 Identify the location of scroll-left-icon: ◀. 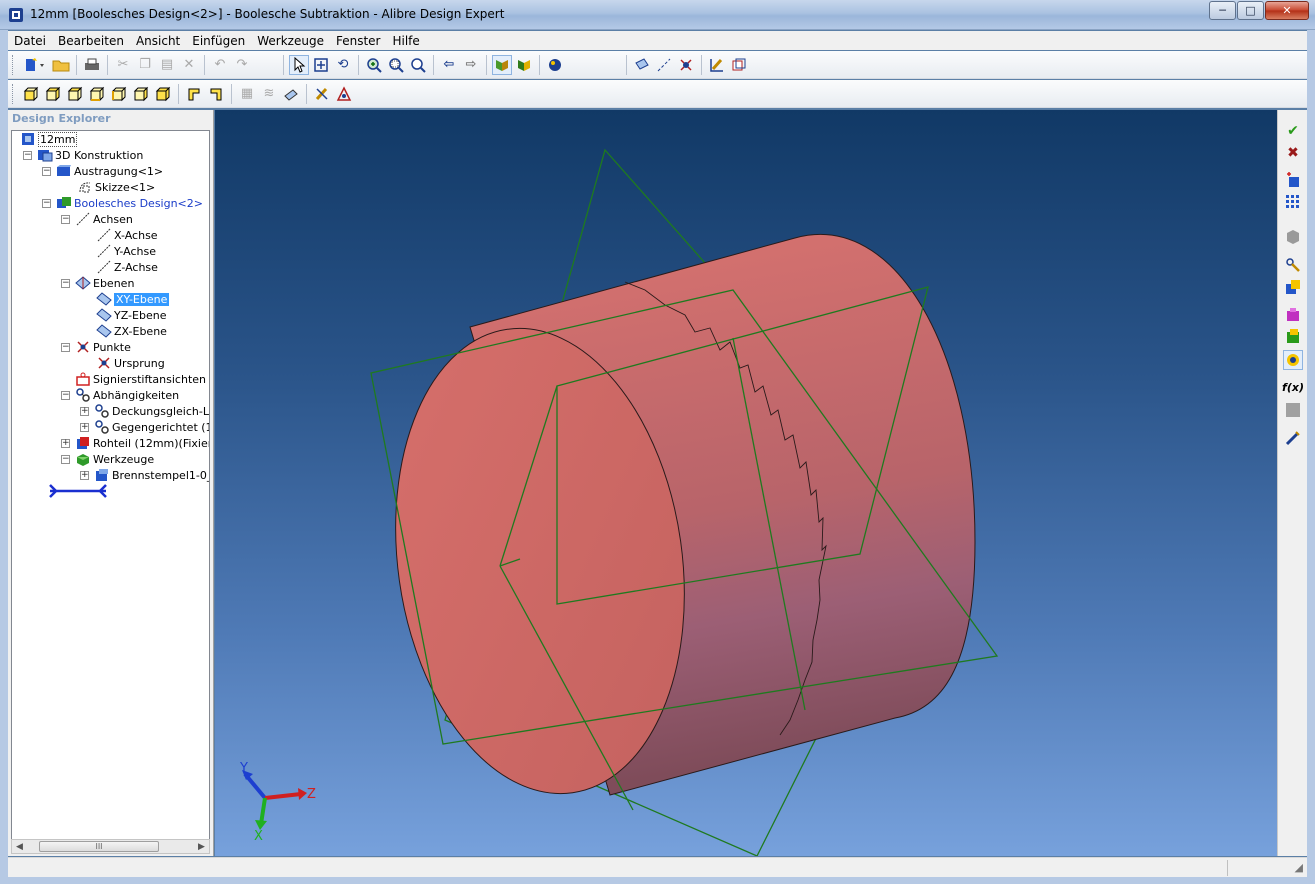
(19, 847).